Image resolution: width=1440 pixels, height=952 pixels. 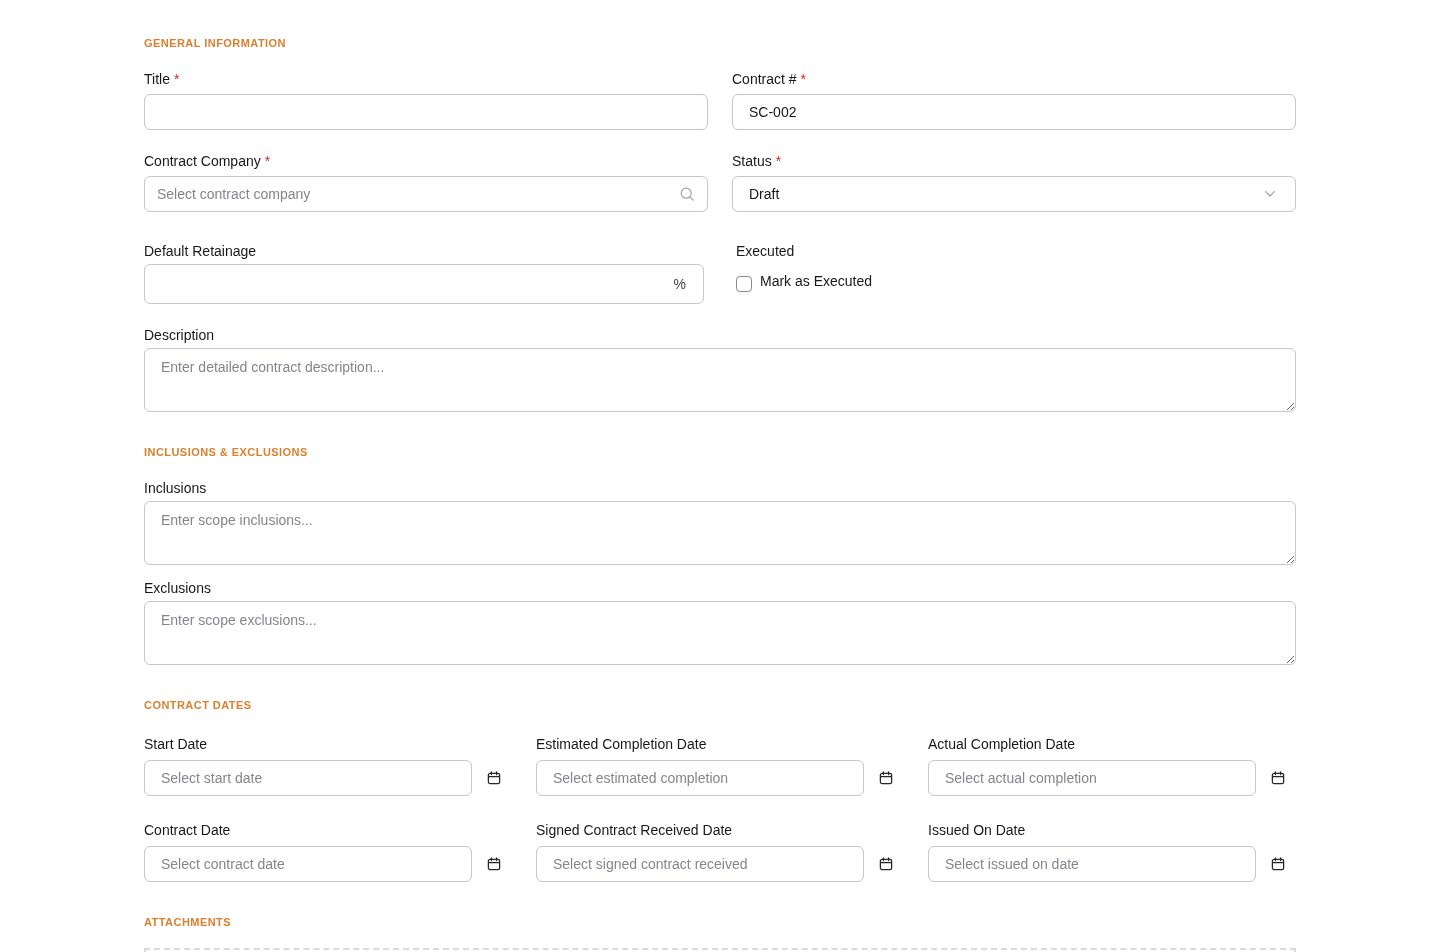 I want to click on field-label: Estimated Completion Date, so click(x=621, y=744).